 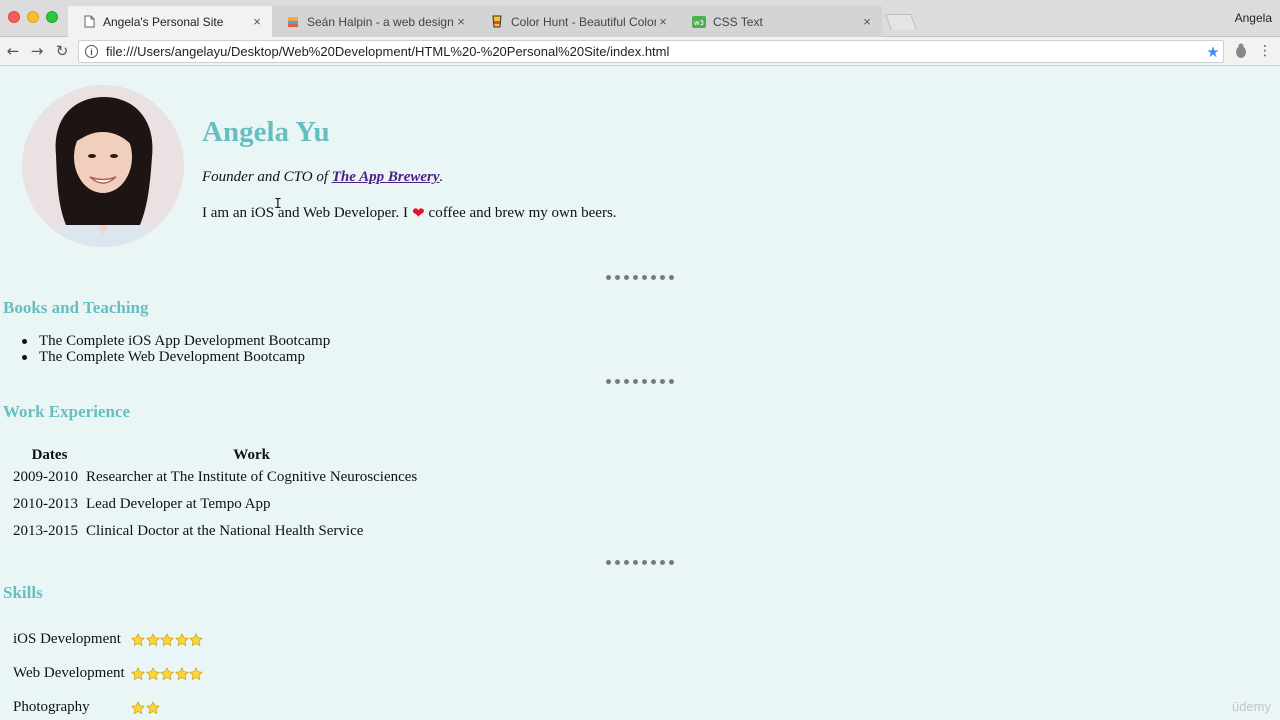 I want to click on skill-row: Photography, so click(x=86, y=707).